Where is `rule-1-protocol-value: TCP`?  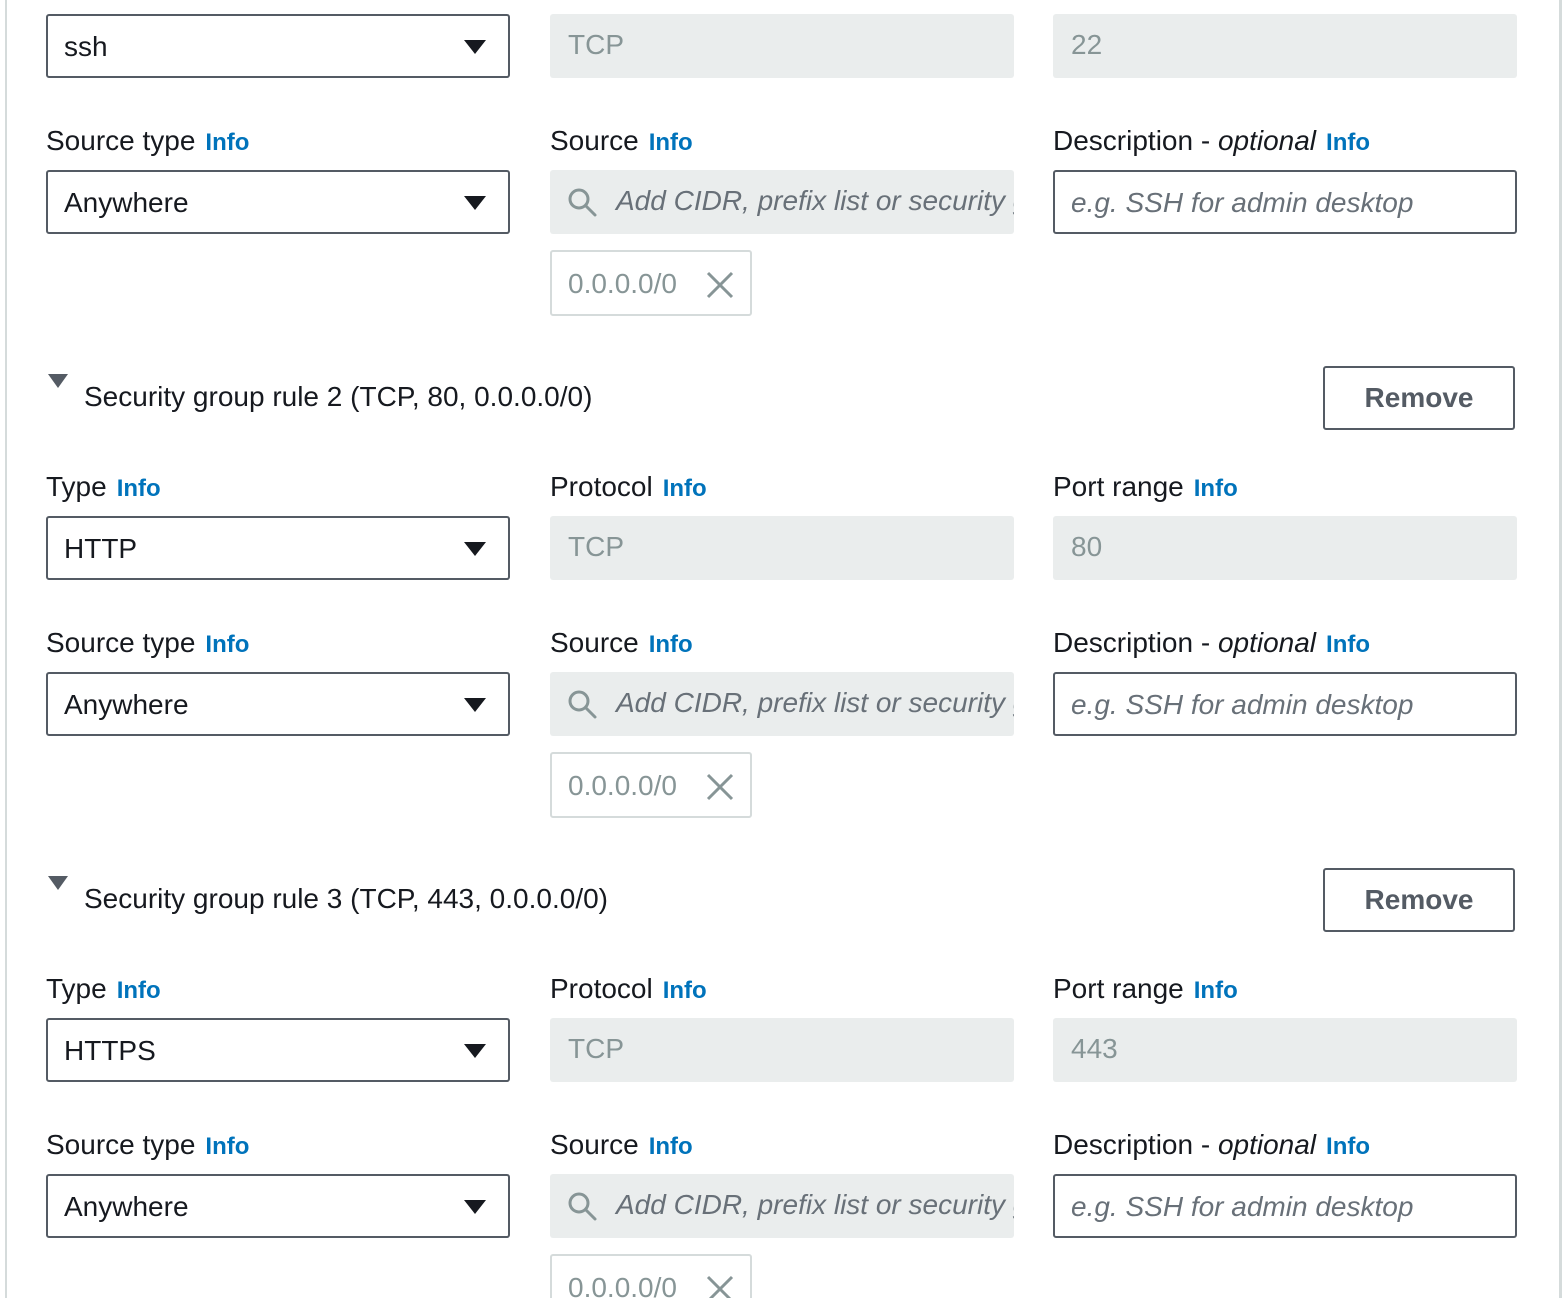 rule-1-protocol-value: TCP is located at coordinates (596, 44).